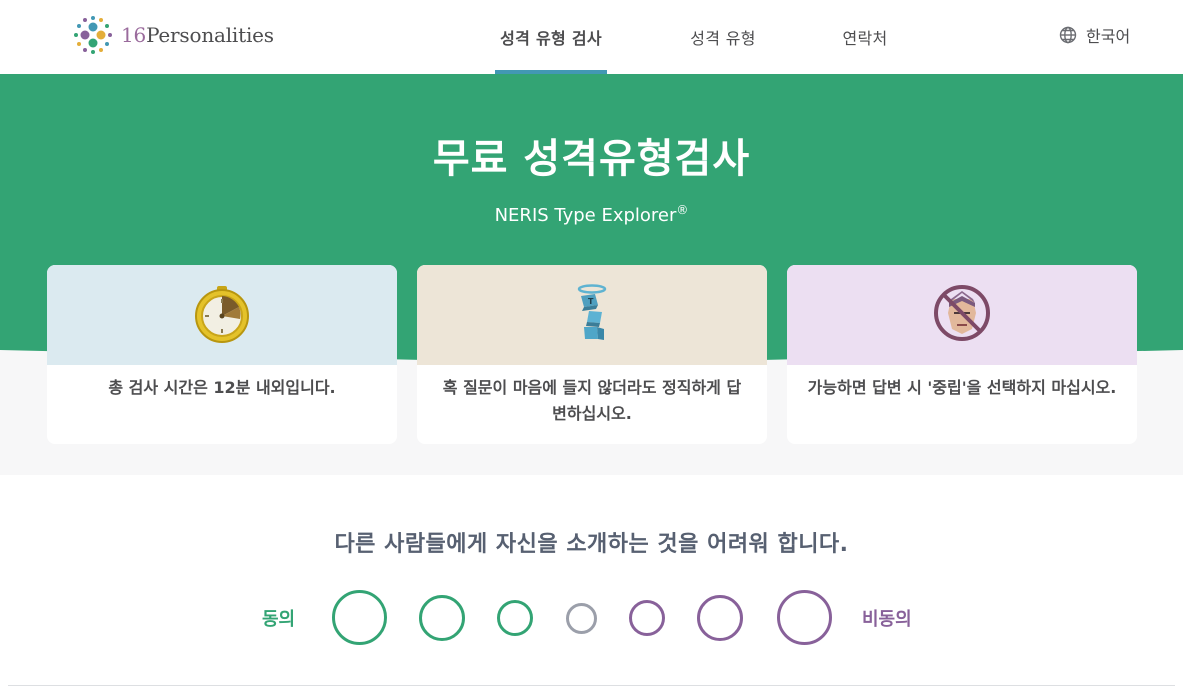 Image resolution: width=1183 pixels, height=687 pixels. Describe the element at coordinates (1108, 36) in the screenshot. I see `language-label: 한국어` at that location.